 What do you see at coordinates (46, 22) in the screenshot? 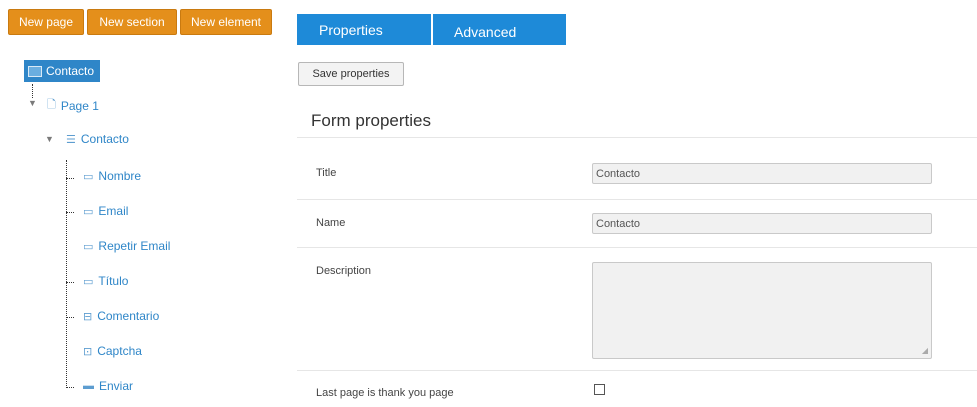
I see `new-page-button: New page` at bounding box center [46, 22].